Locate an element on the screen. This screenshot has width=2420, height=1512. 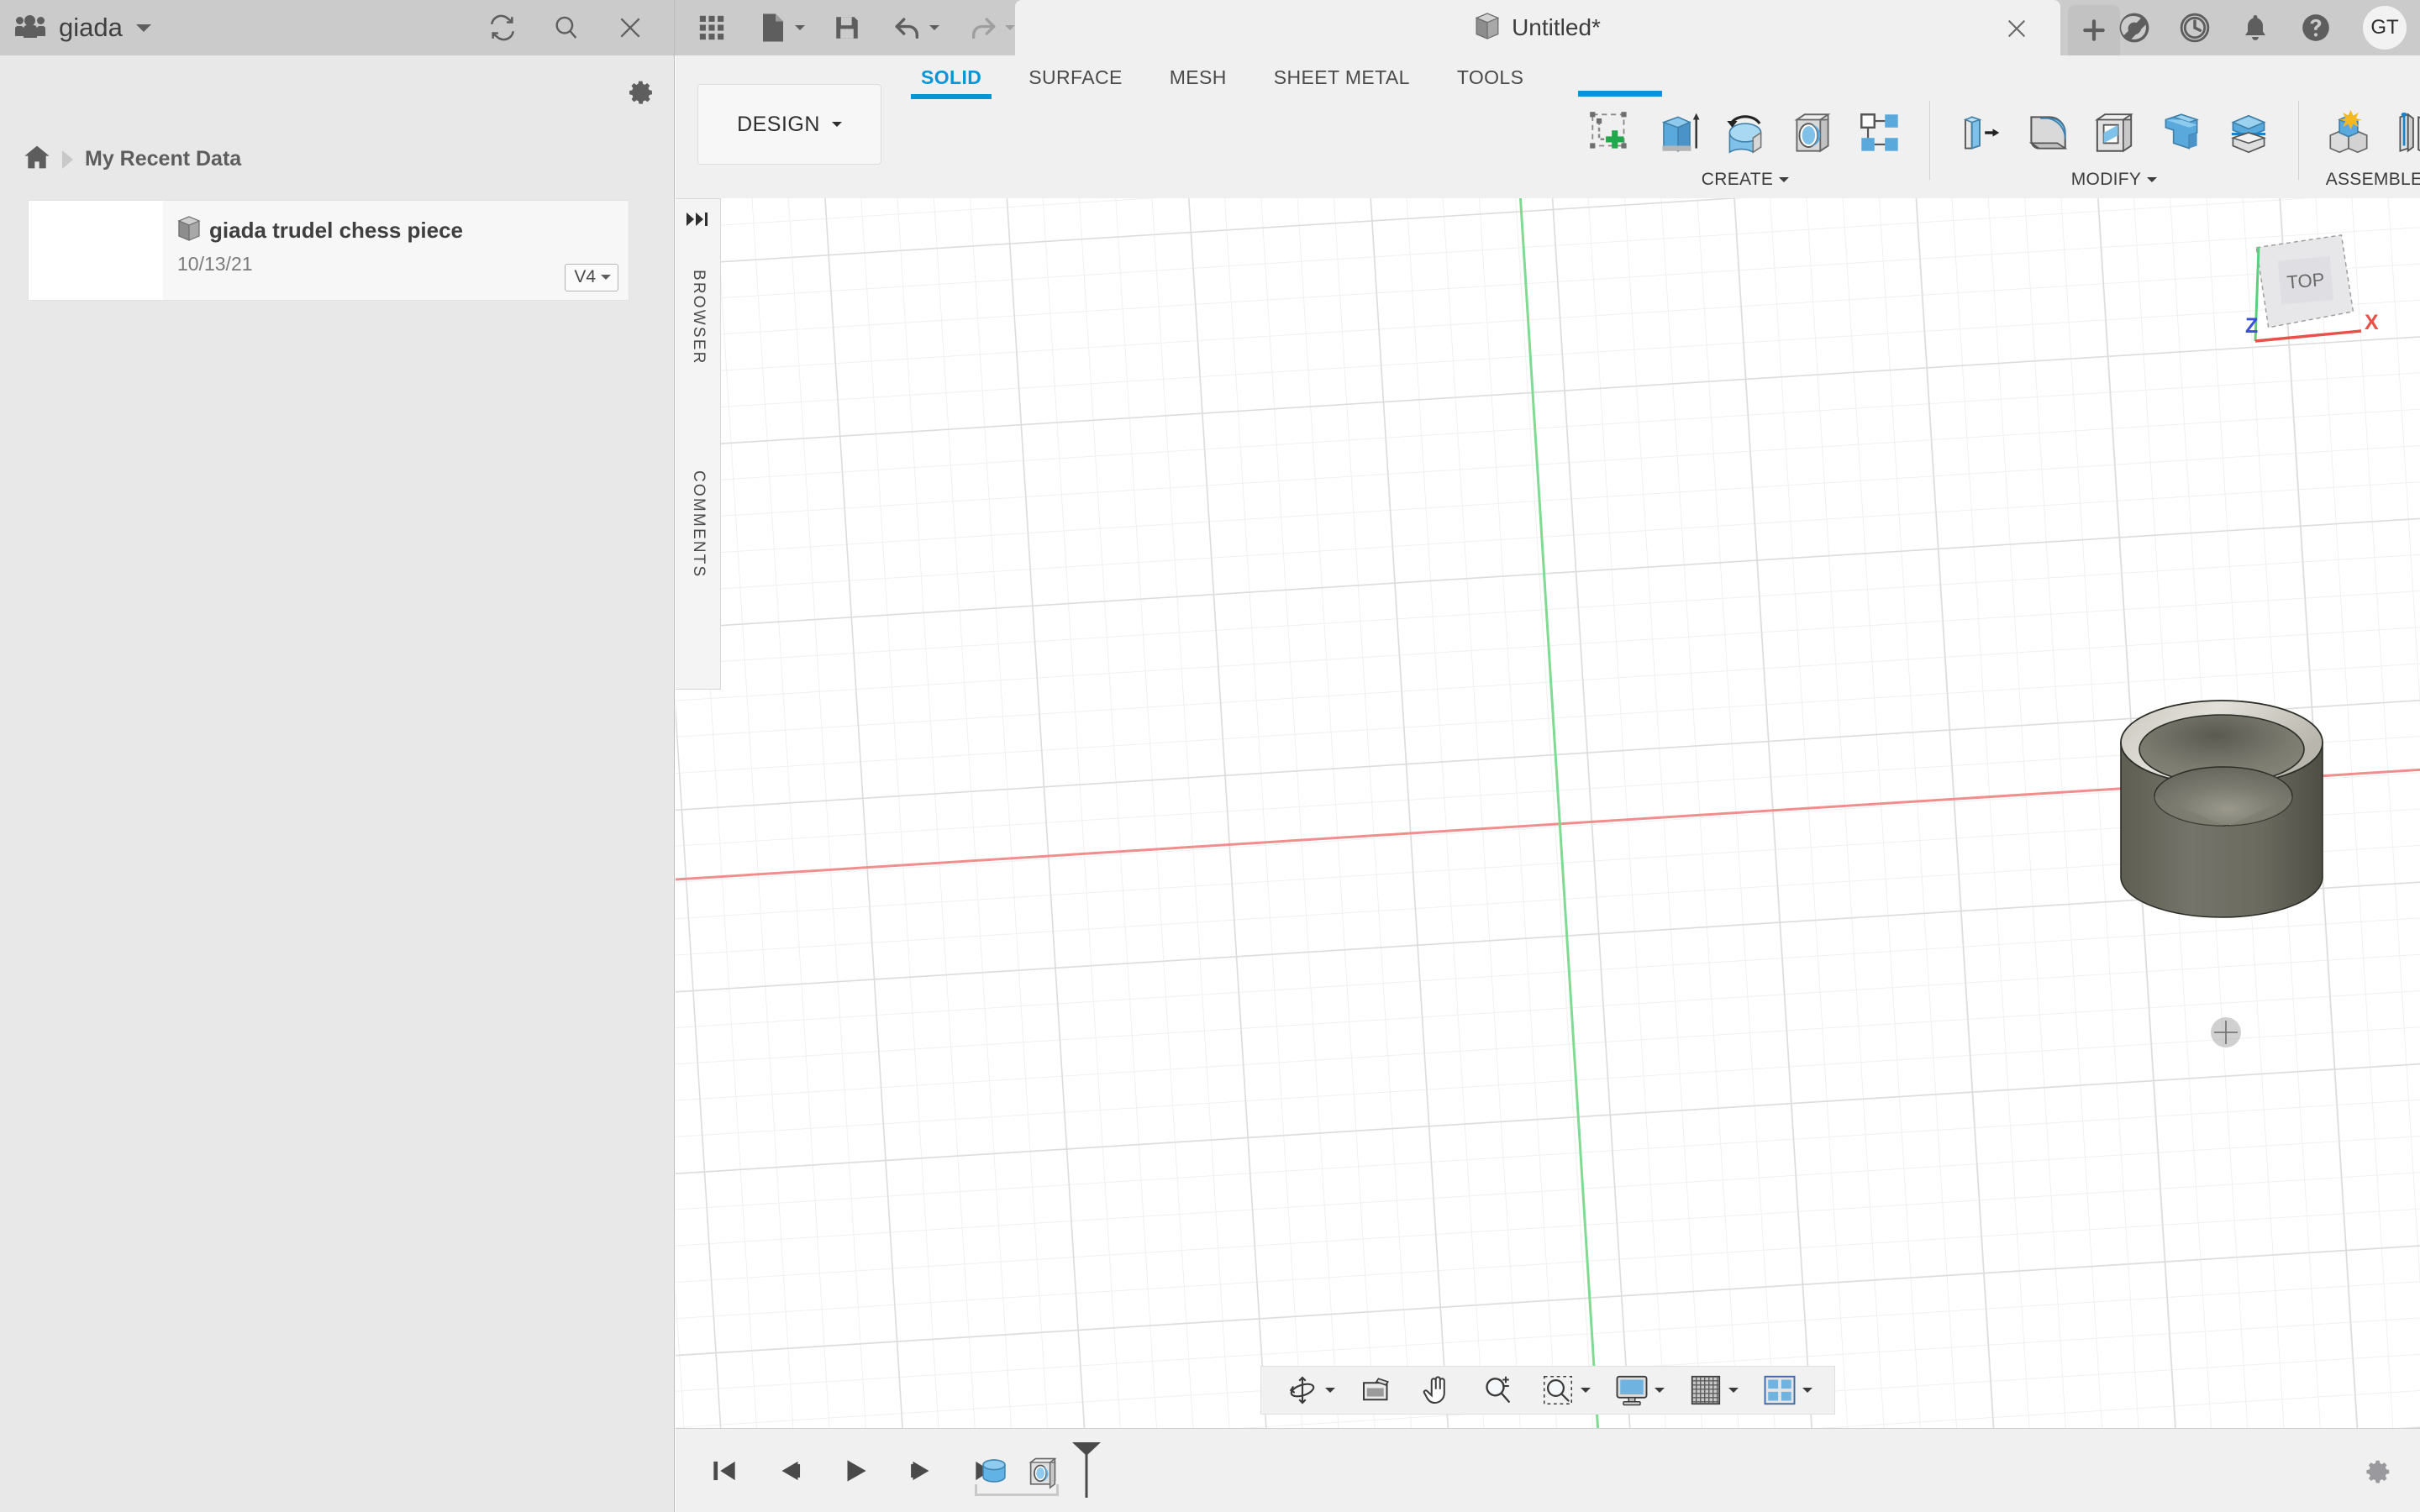
breadcrumb-current: My Recent Data is located at coordinates (163, 159).